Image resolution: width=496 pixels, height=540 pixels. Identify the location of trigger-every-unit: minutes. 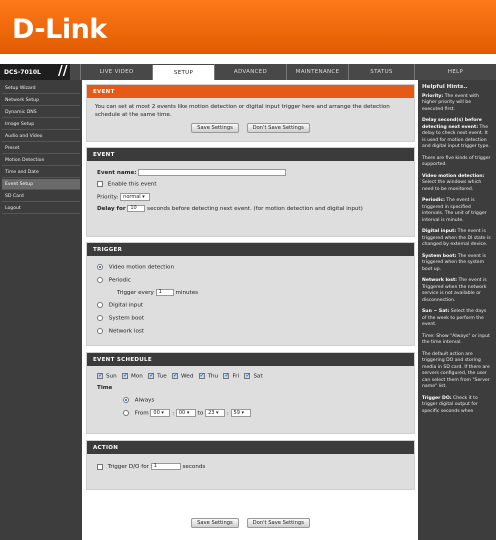
(187, 293).